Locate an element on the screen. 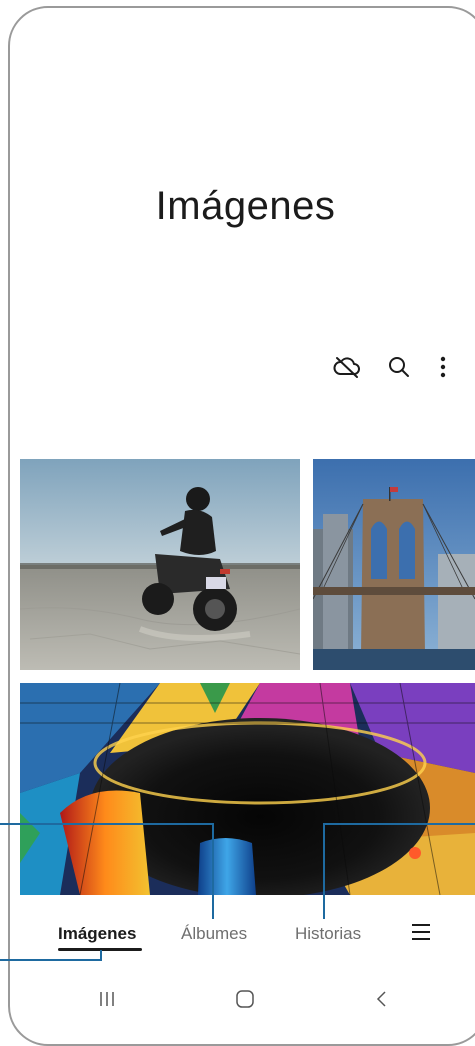  more-options-icon is located at coordinates (443, 367).